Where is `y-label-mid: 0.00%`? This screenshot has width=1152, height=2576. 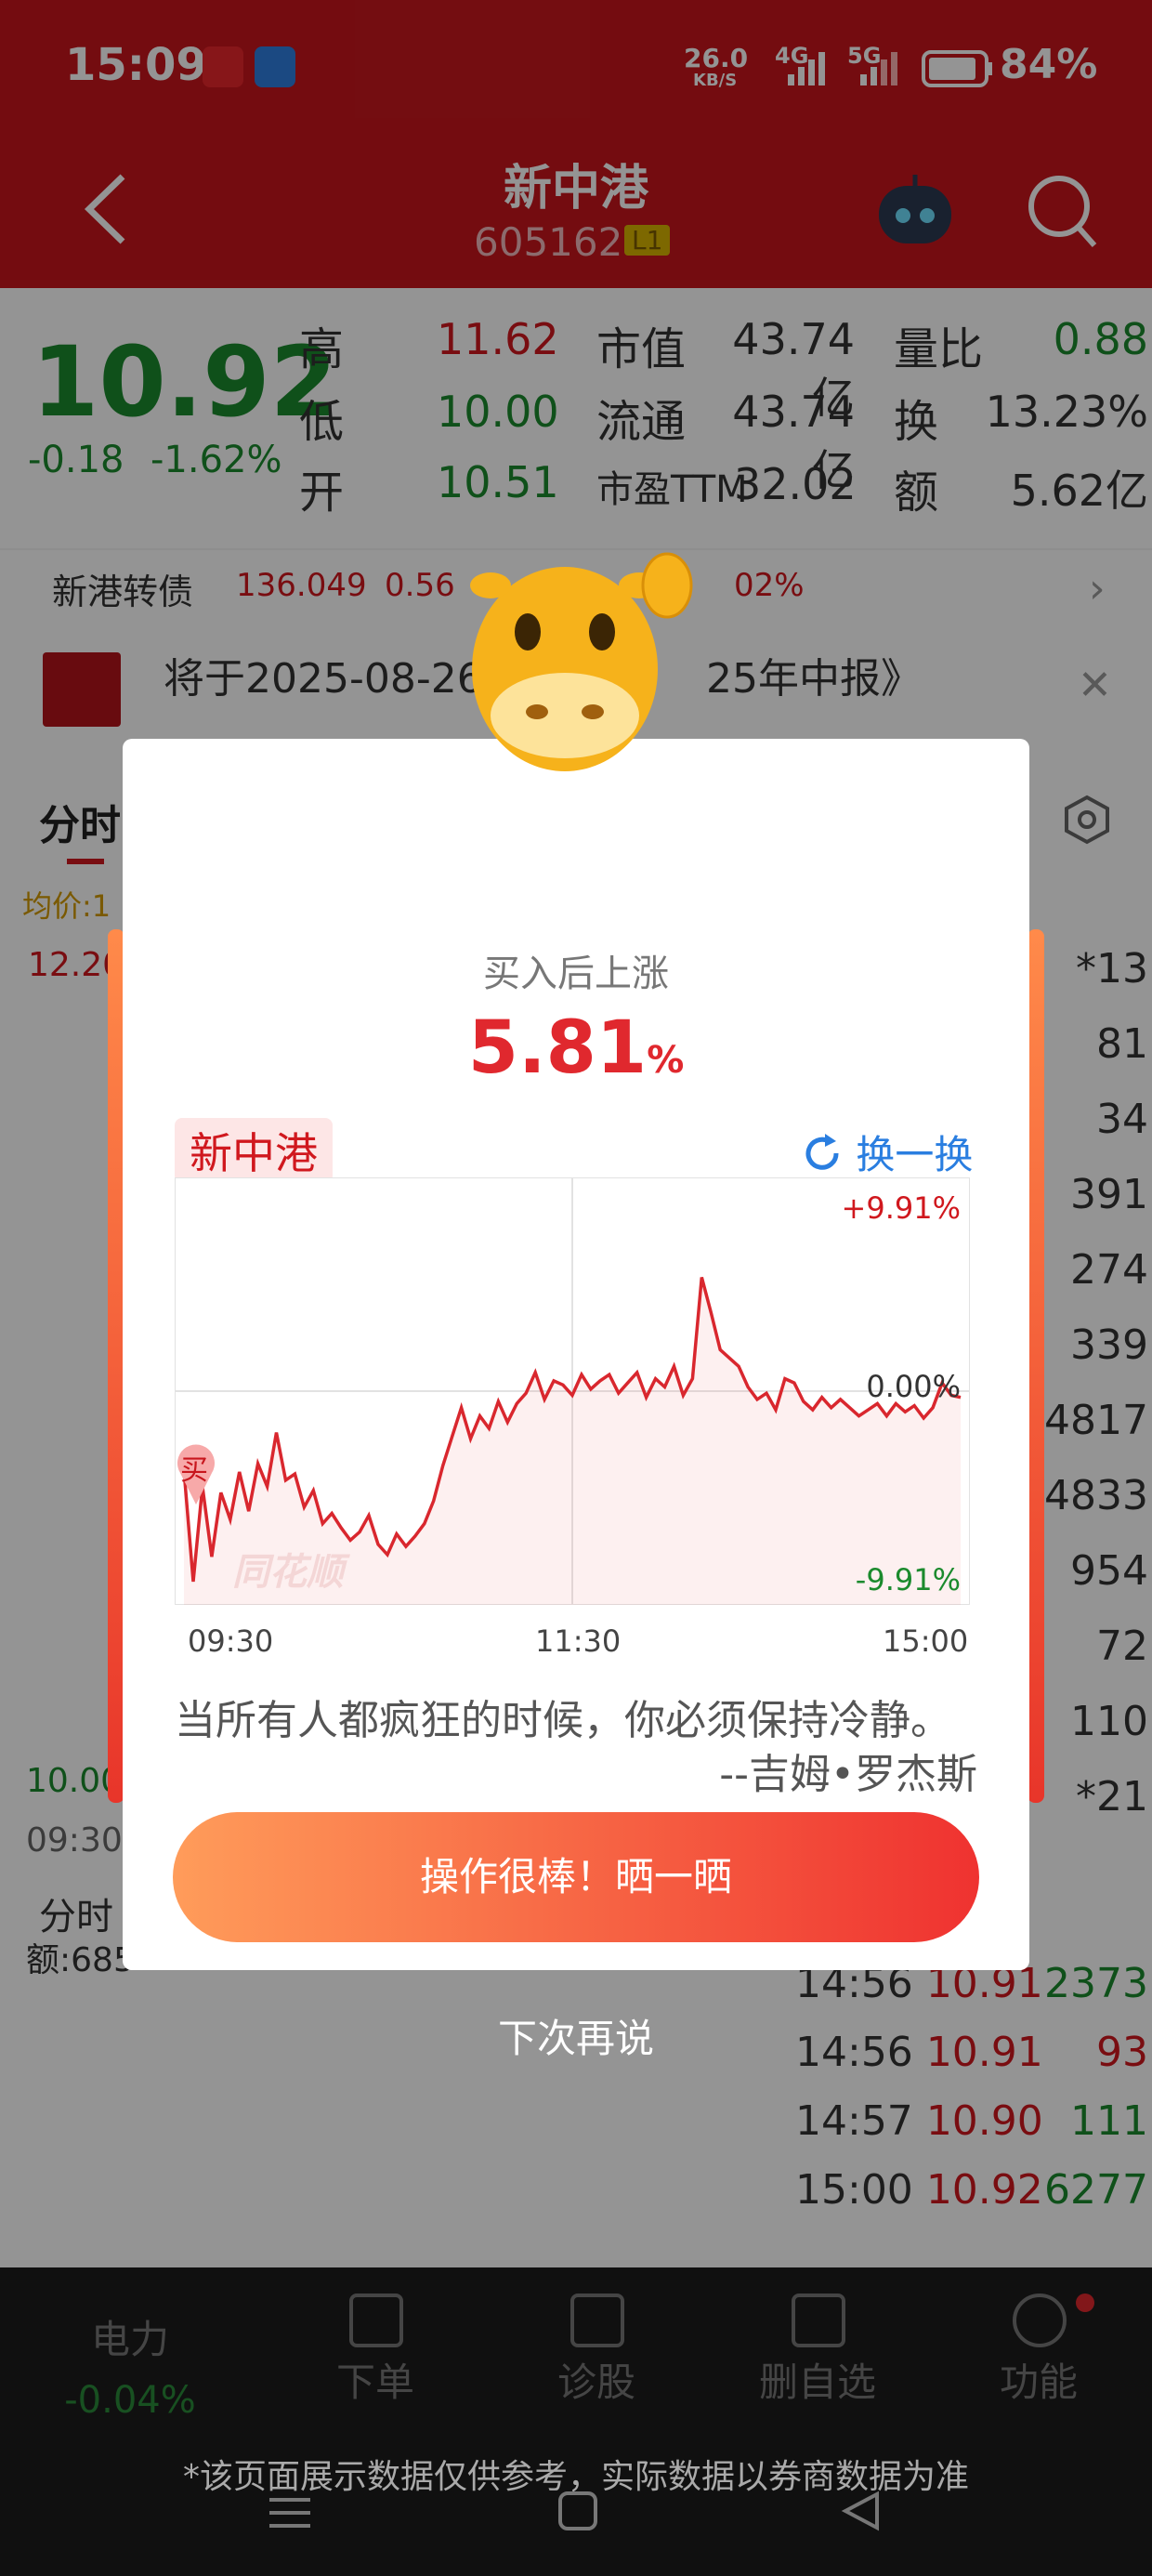
y-label-mid: 0.00% is located at coordinates (913, 1386).